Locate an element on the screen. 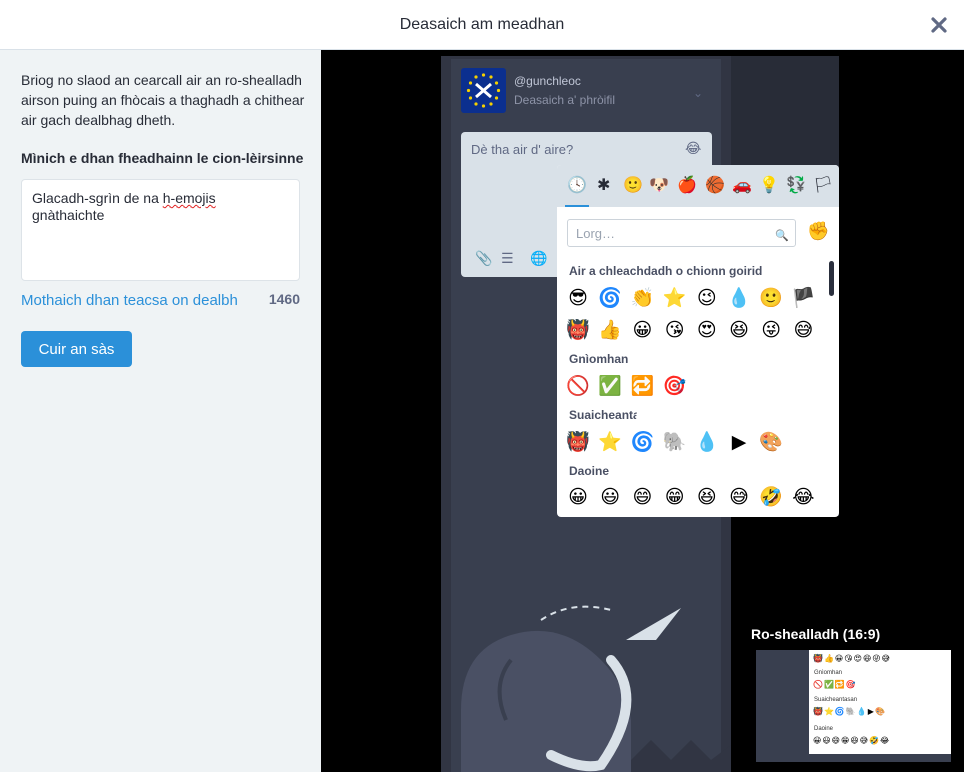 Image resolution: width=964 pixels, height=772 pixels. skin-tone-icon: ✊ is located at coordinates (818, 231).